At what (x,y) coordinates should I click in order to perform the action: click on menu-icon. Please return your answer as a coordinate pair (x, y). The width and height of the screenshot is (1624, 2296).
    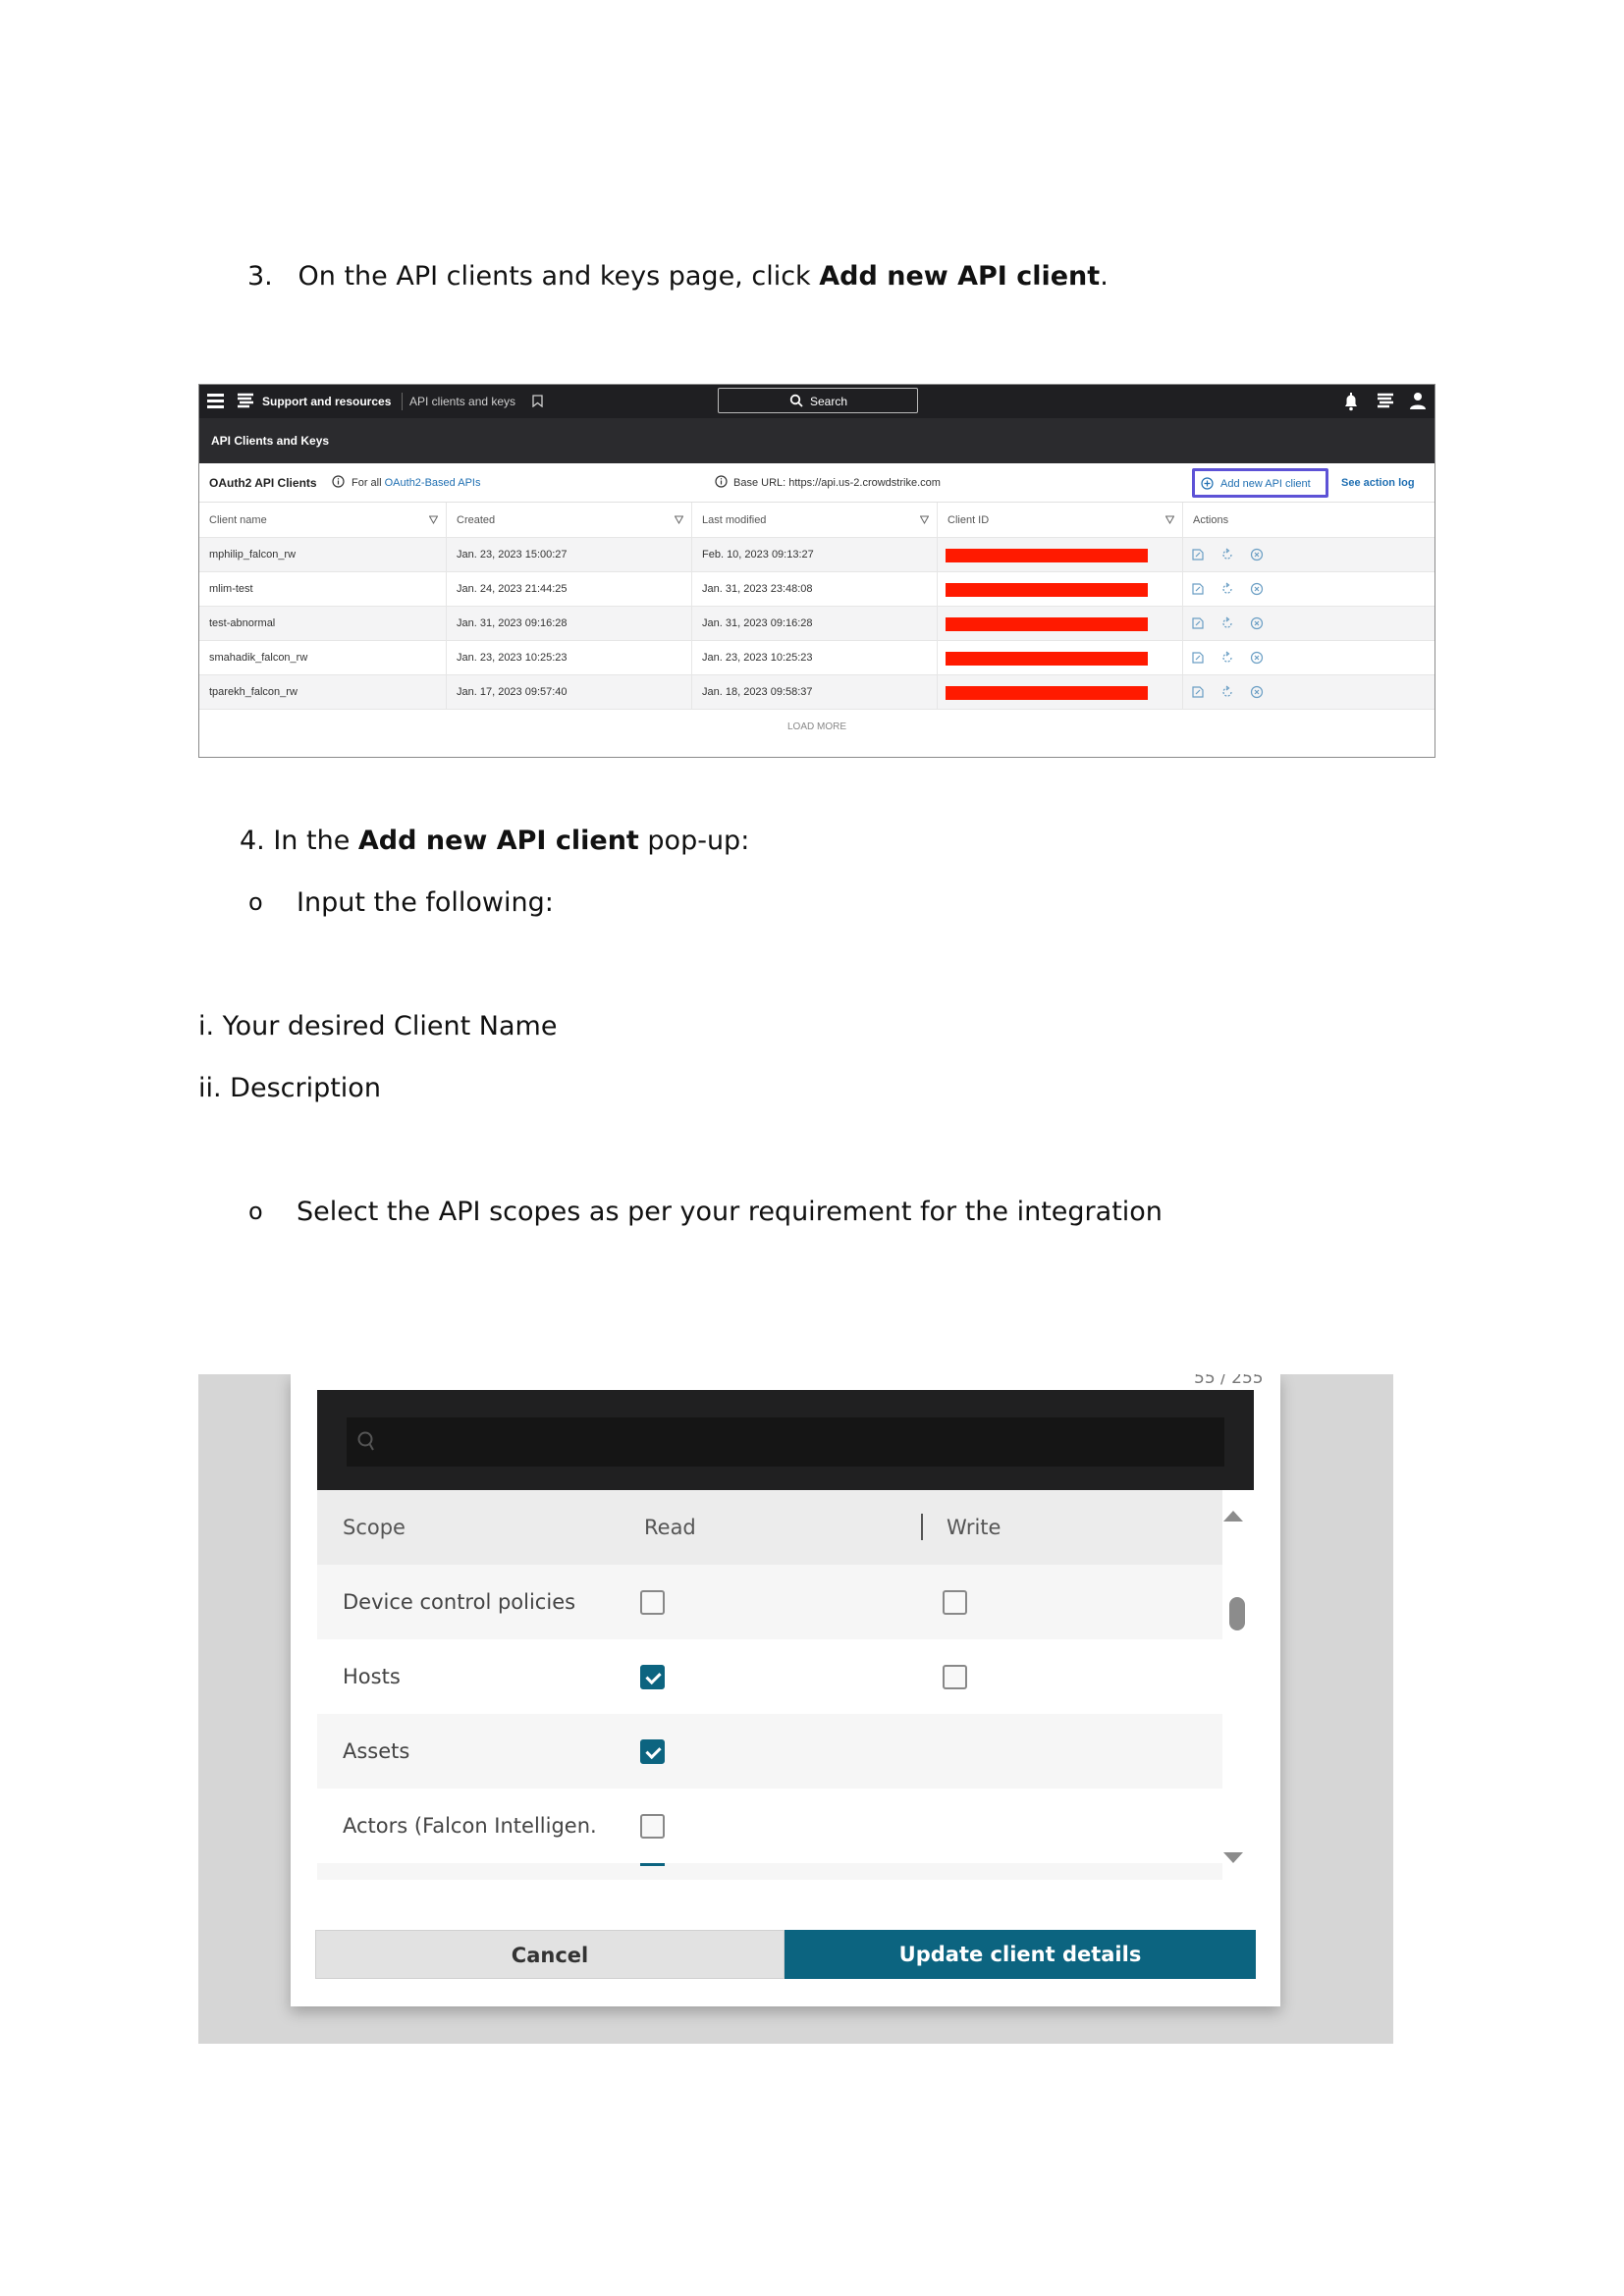
    Looking at the image, I should click on (215, 401).